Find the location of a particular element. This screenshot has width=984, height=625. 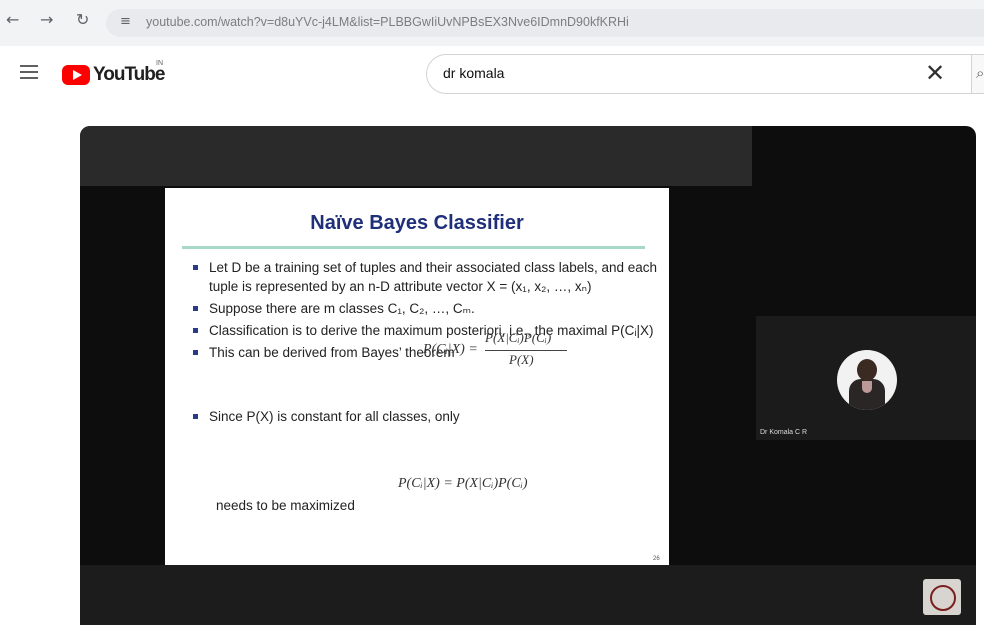

search-bar: ✕ ⌕ is located at coordinates (705, 74).